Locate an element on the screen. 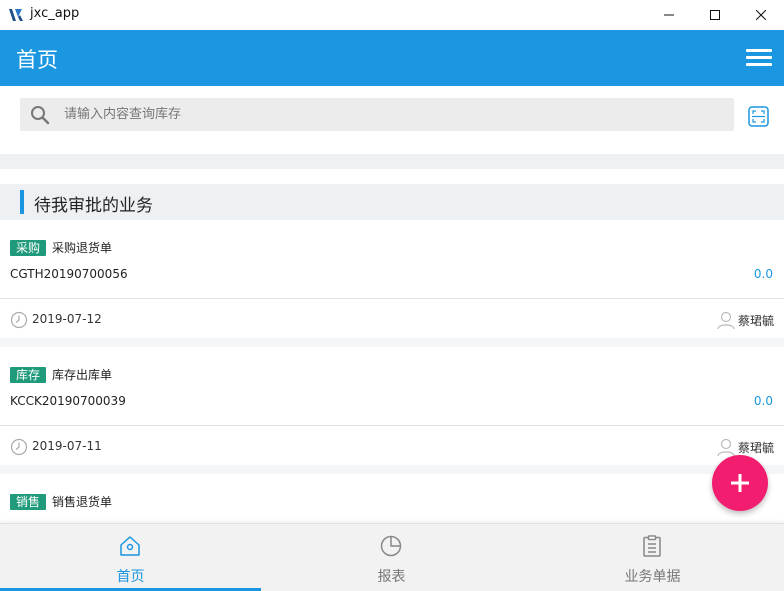  nav-label: 首页 is located at coordinates (130, 577).